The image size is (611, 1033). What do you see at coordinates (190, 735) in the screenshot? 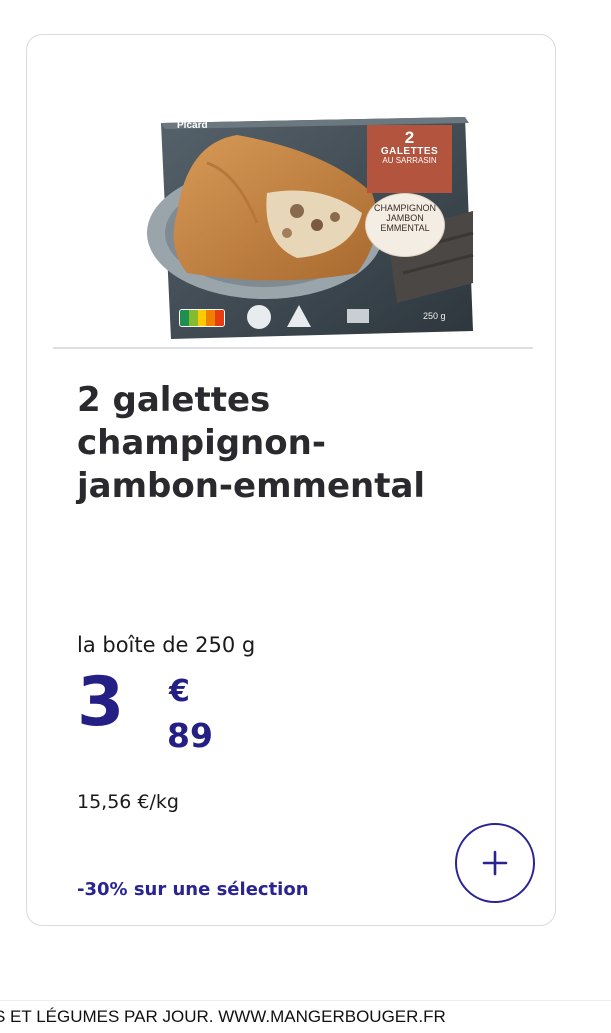
I see `price-decimal: 89` at bounding box center [190, 735].